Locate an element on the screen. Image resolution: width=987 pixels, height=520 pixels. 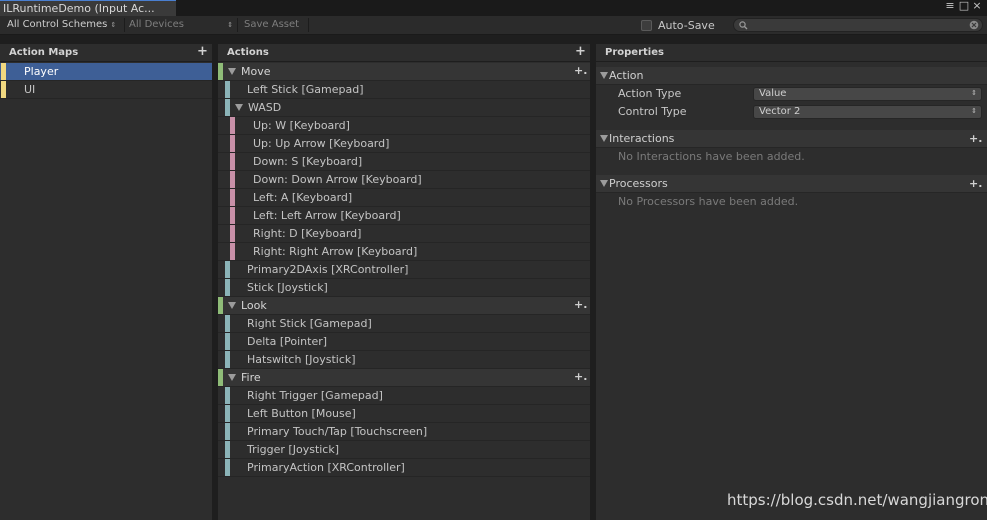
row-label: Right Stick [Gamepad] is located at coordinates (309, 323).